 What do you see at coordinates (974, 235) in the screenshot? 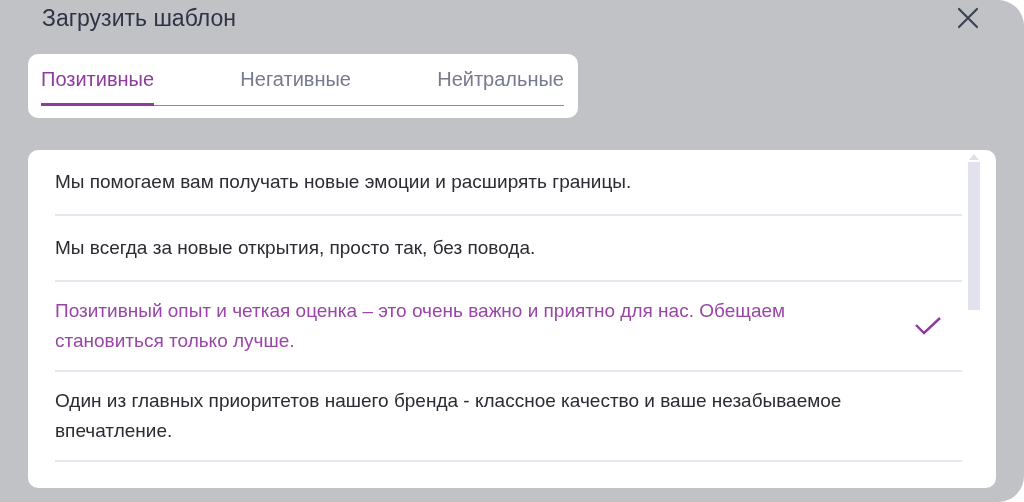
I see `scrollbar-thumb` at bounding box center [974, 235].